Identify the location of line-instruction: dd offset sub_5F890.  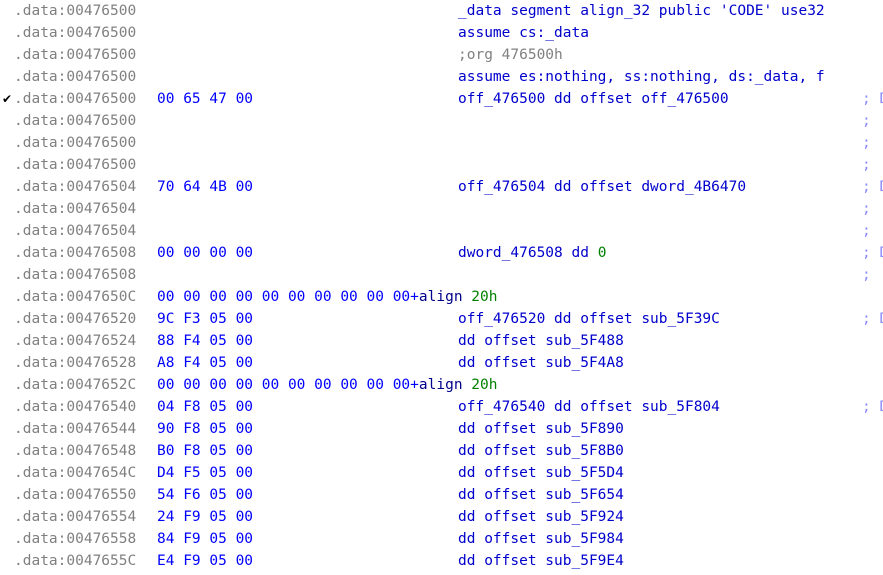
(541, 429).